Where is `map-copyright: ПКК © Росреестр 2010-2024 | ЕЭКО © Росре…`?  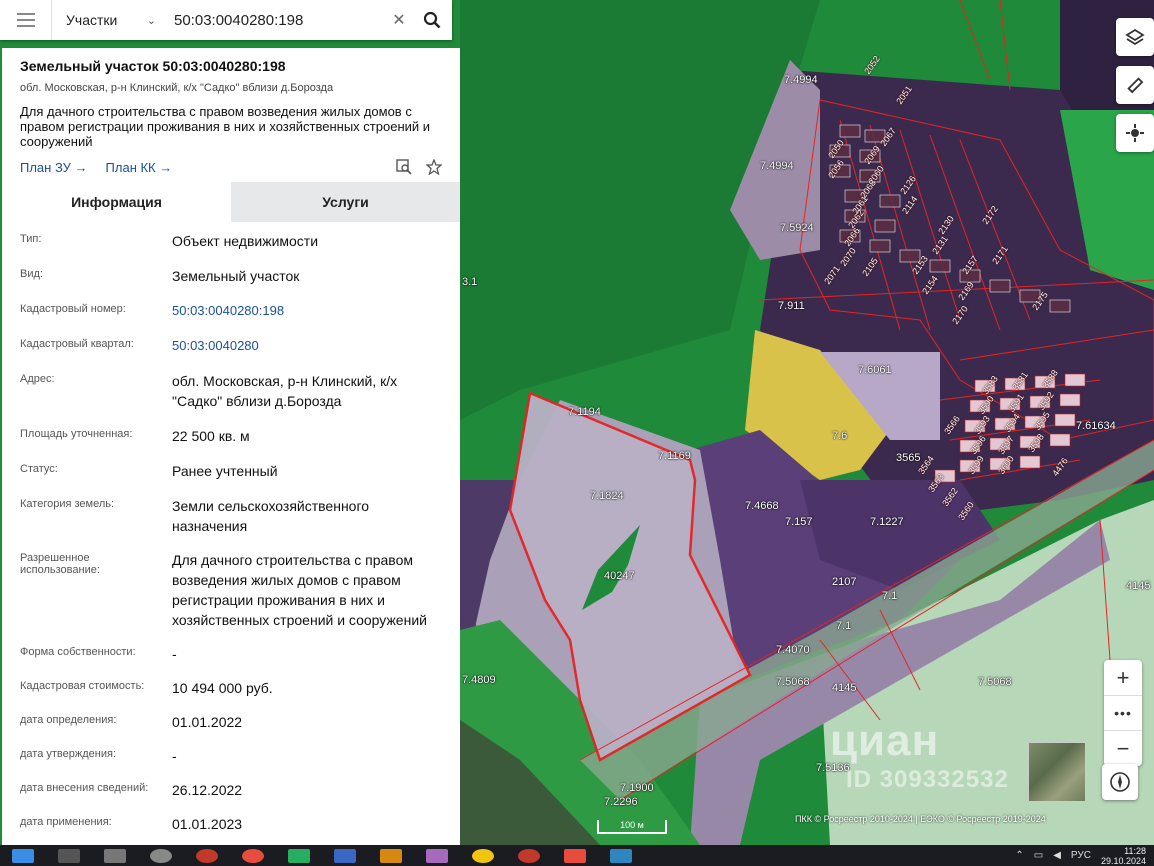 map-copyright: ПКК © Росреестр 2010-2024 | ЕЭКО © Росре… is located at coordinates (920, 819).